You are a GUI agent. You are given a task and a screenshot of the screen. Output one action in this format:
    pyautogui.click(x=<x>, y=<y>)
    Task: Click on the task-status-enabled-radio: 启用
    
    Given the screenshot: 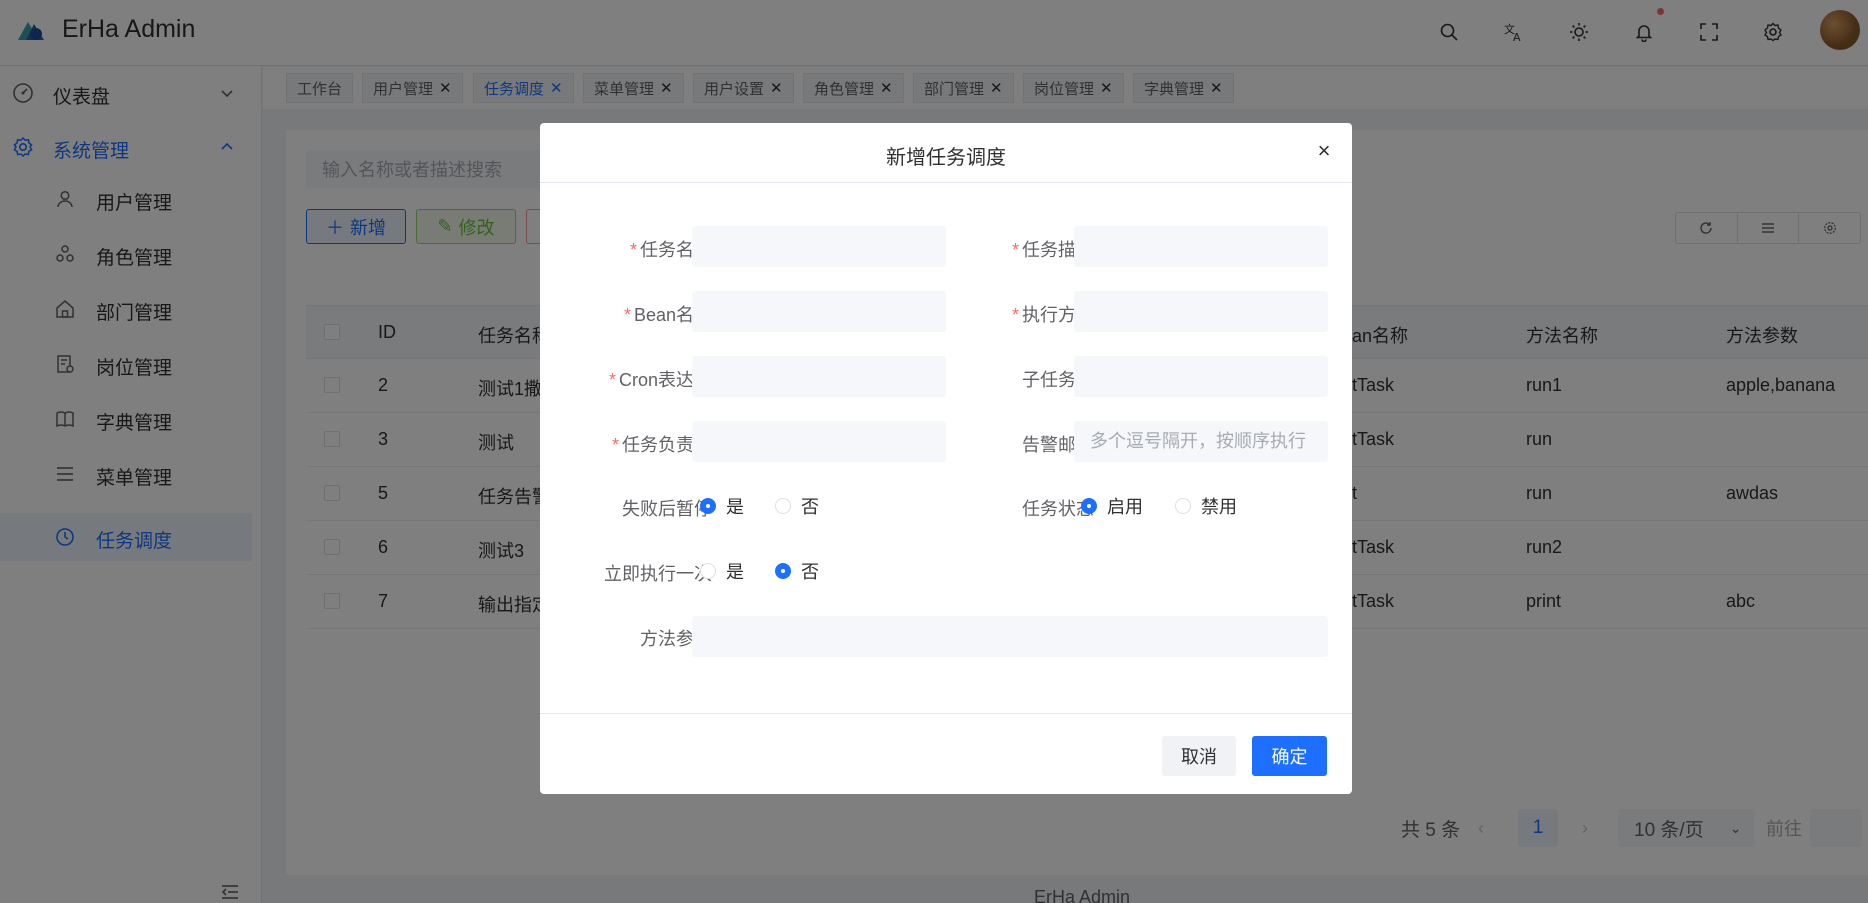 What is the action you would take?
    pyautogui.click(x=1112, y=506)
    